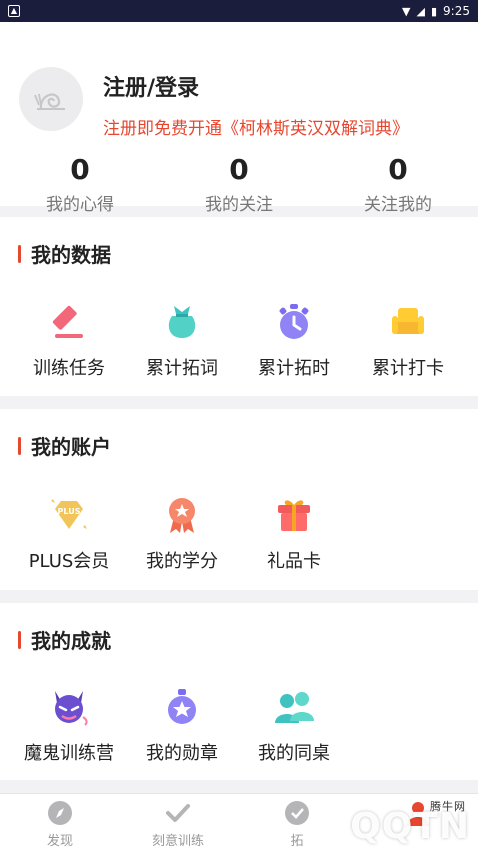 The width and height of the screenshot is (478, 851). I want to click on stats-row: 0 我的心得 0 我的关注 0 关注我的, so click(239, 187).